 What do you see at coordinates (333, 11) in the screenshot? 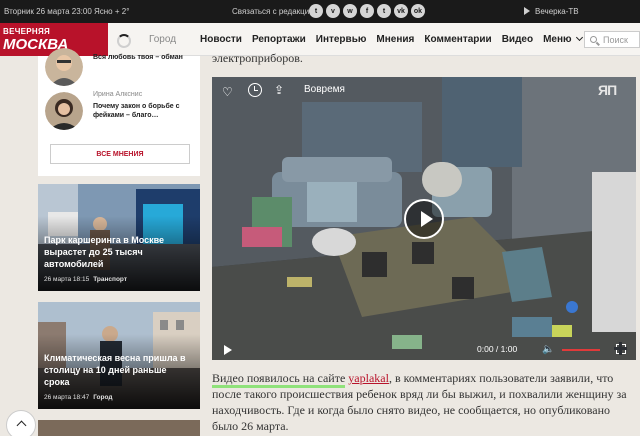
I see `viber-icon: v` at bounding box center [333, 11].